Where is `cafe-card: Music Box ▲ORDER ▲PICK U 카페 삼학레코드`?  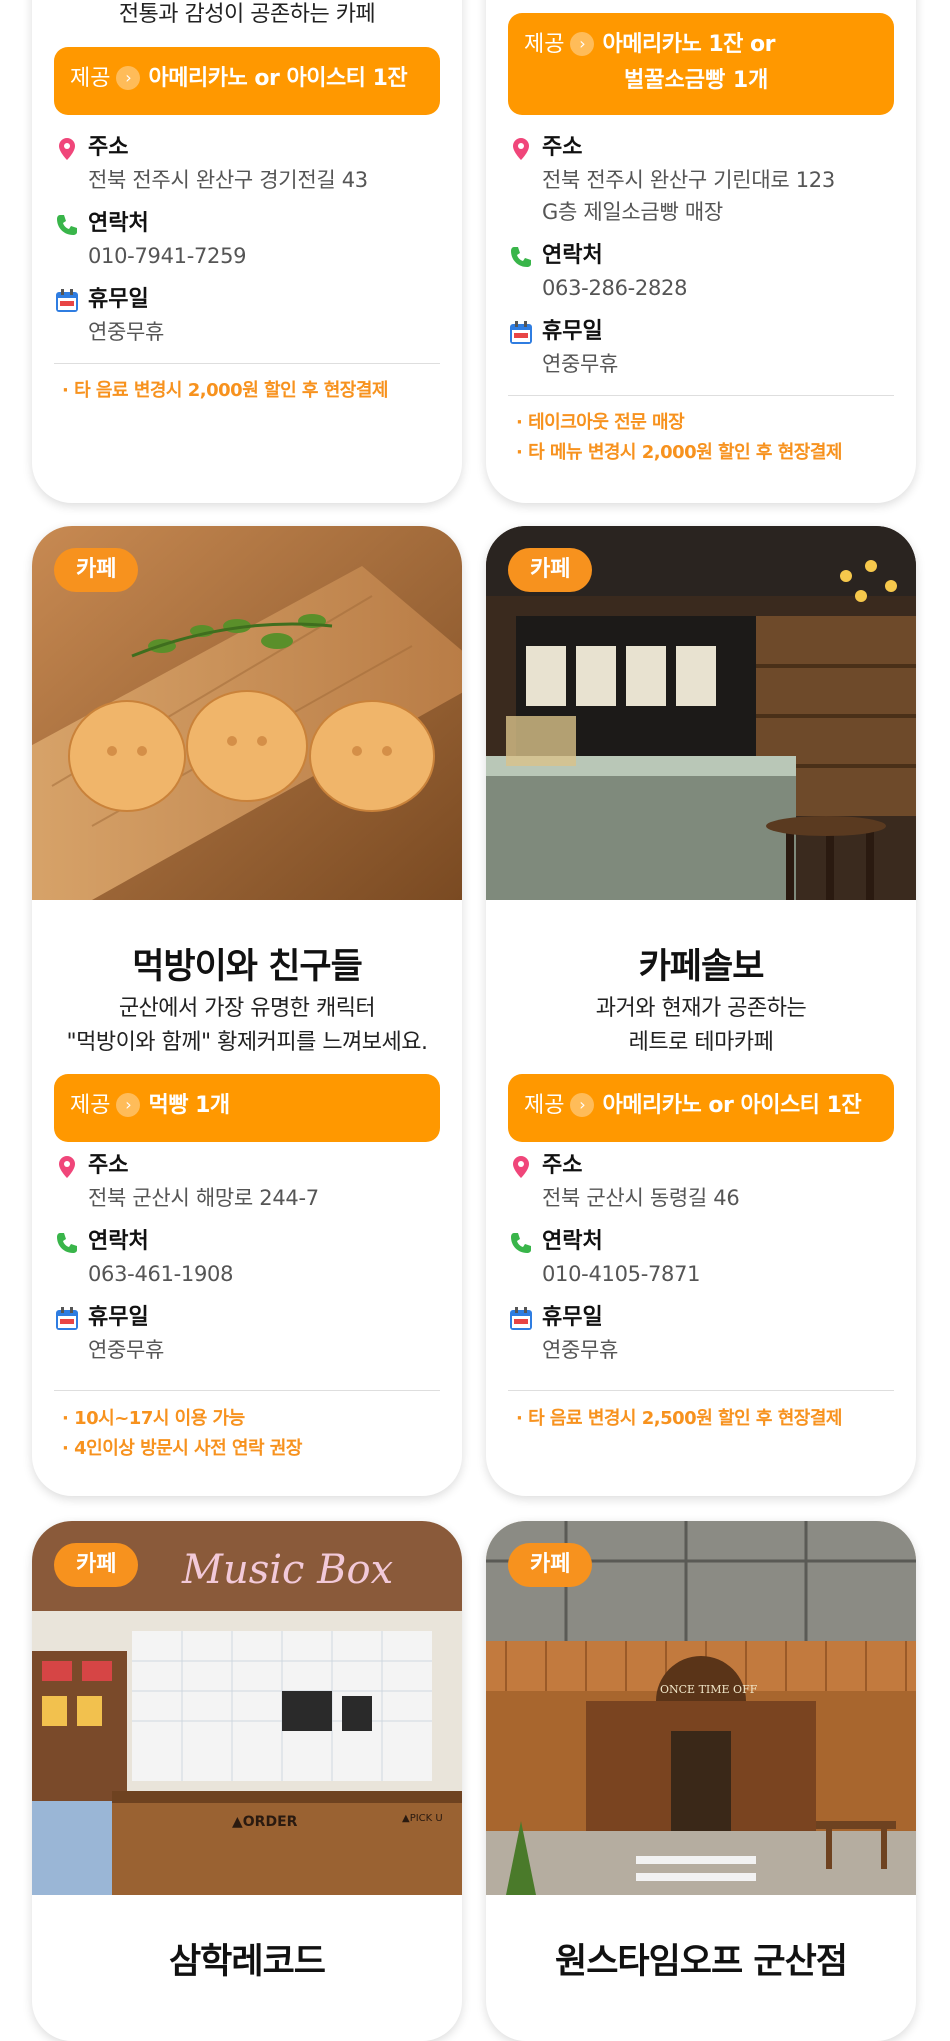
cafe-card: Music Box ▲ORDER ▲PICK U 카페 삼학레코드 is located at coordinates (247, 1781).